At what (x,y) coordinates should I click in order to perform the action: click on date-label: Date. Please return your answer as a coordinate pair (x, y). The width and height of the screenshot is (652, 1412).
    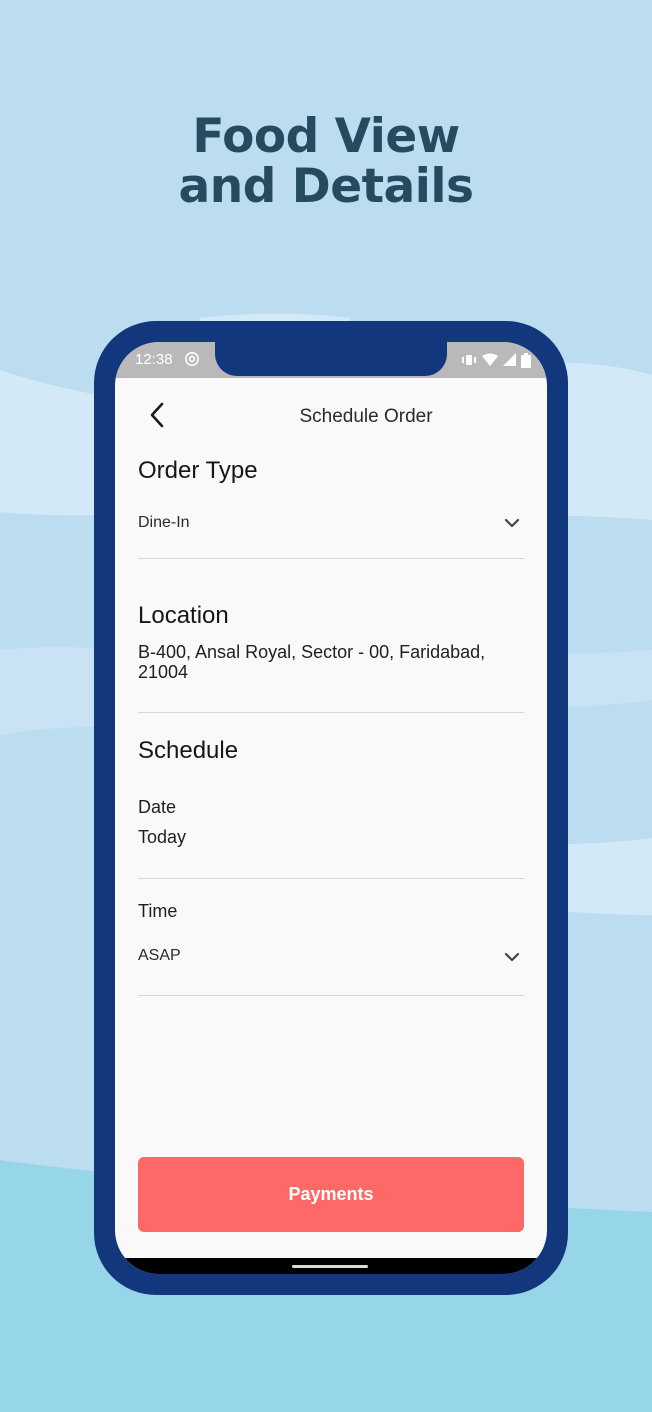
    Looking at the image, I should click on (157, 807).